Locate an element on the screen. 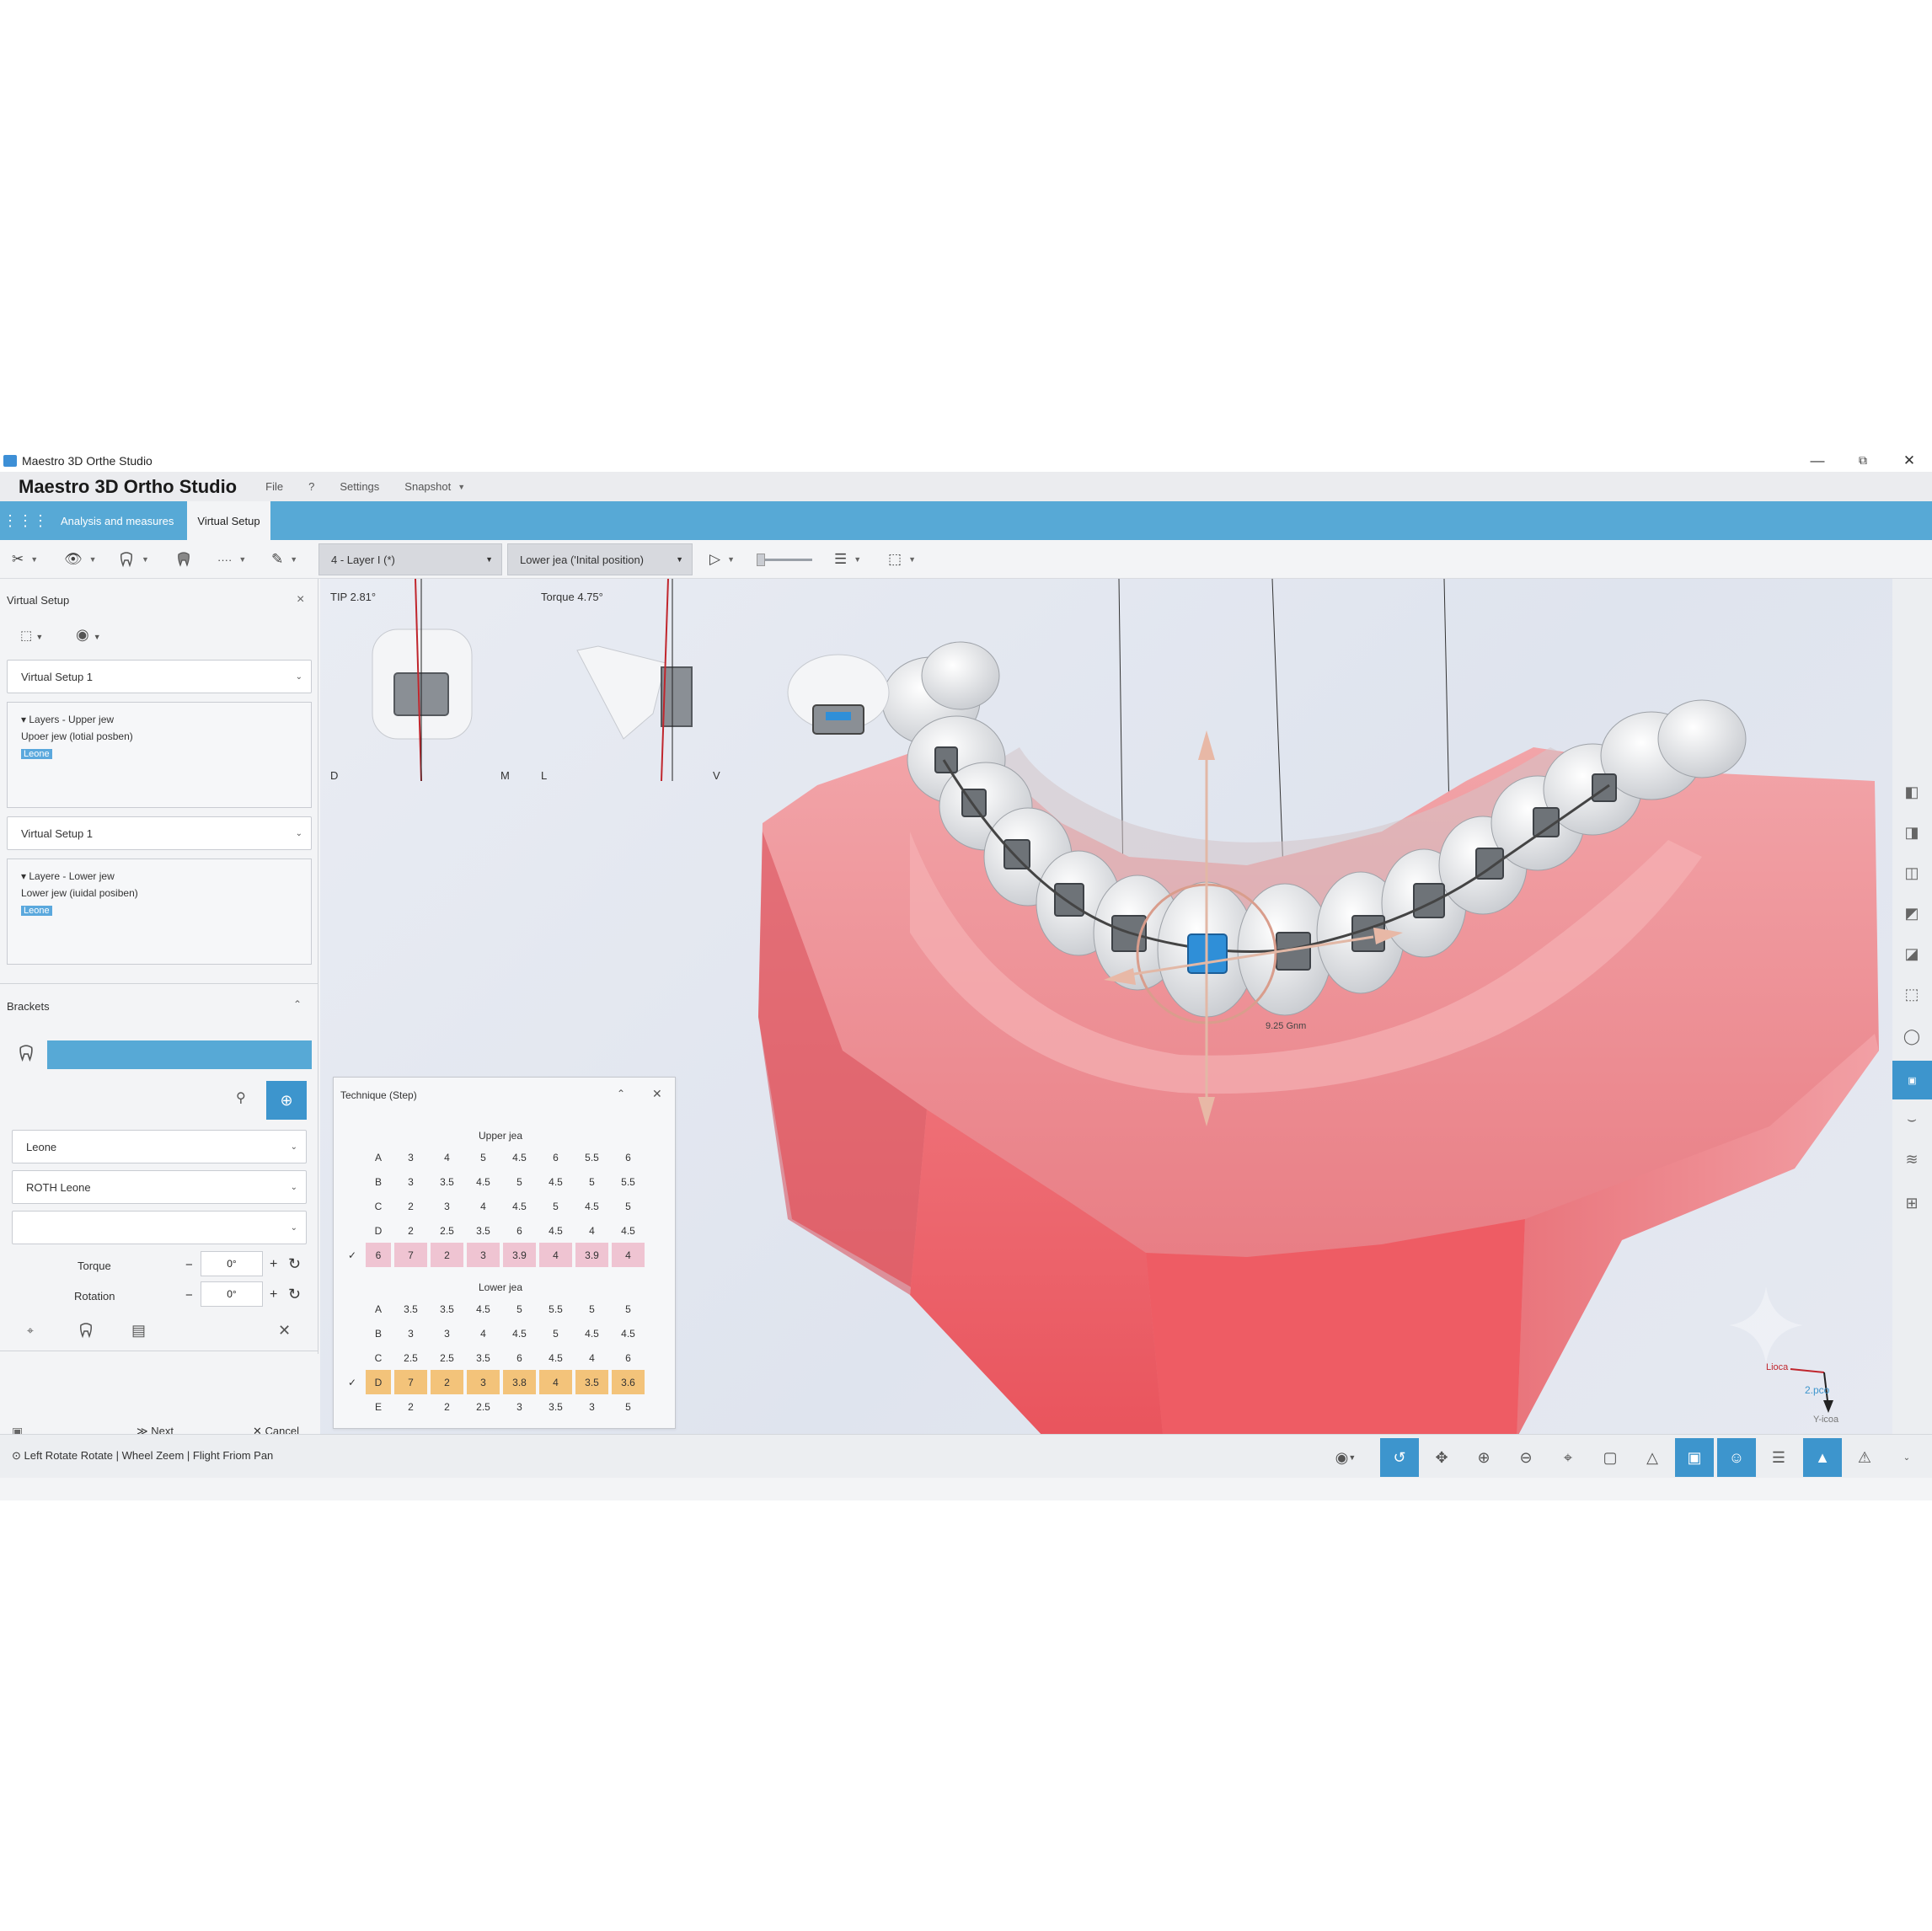 This screenshot has height=1931, width=1932. torque-increment-button: + is located at coordinates (273, 1264).